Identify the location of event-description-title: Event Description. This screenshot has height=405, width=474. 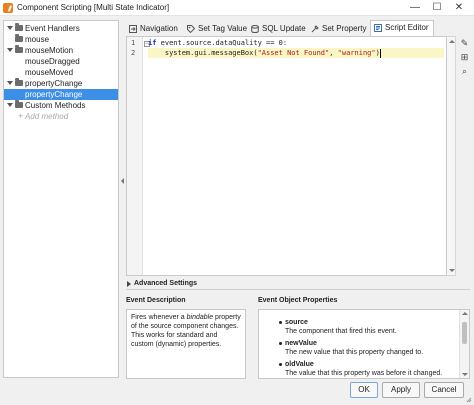
(156, 300).